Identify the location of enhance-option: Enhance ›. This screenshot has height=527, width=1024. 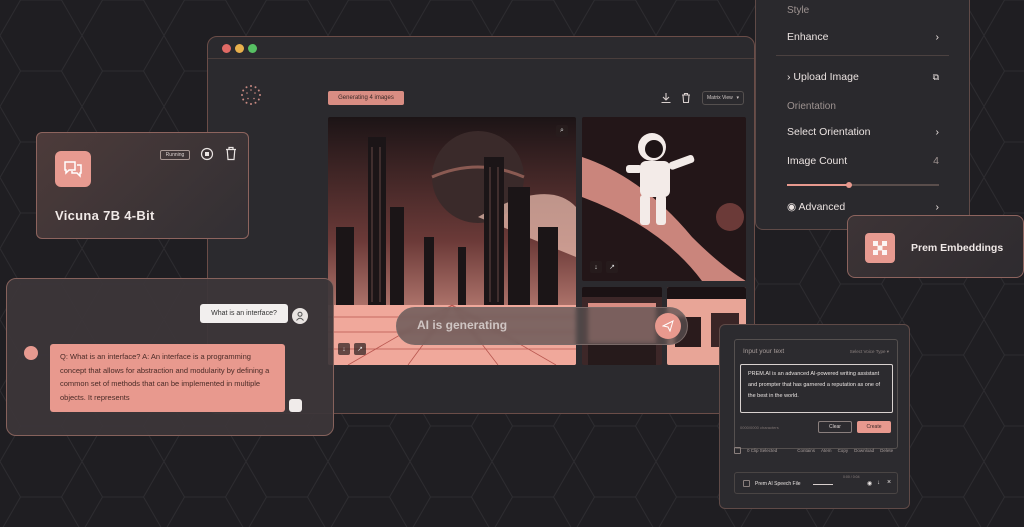
(863, 37).